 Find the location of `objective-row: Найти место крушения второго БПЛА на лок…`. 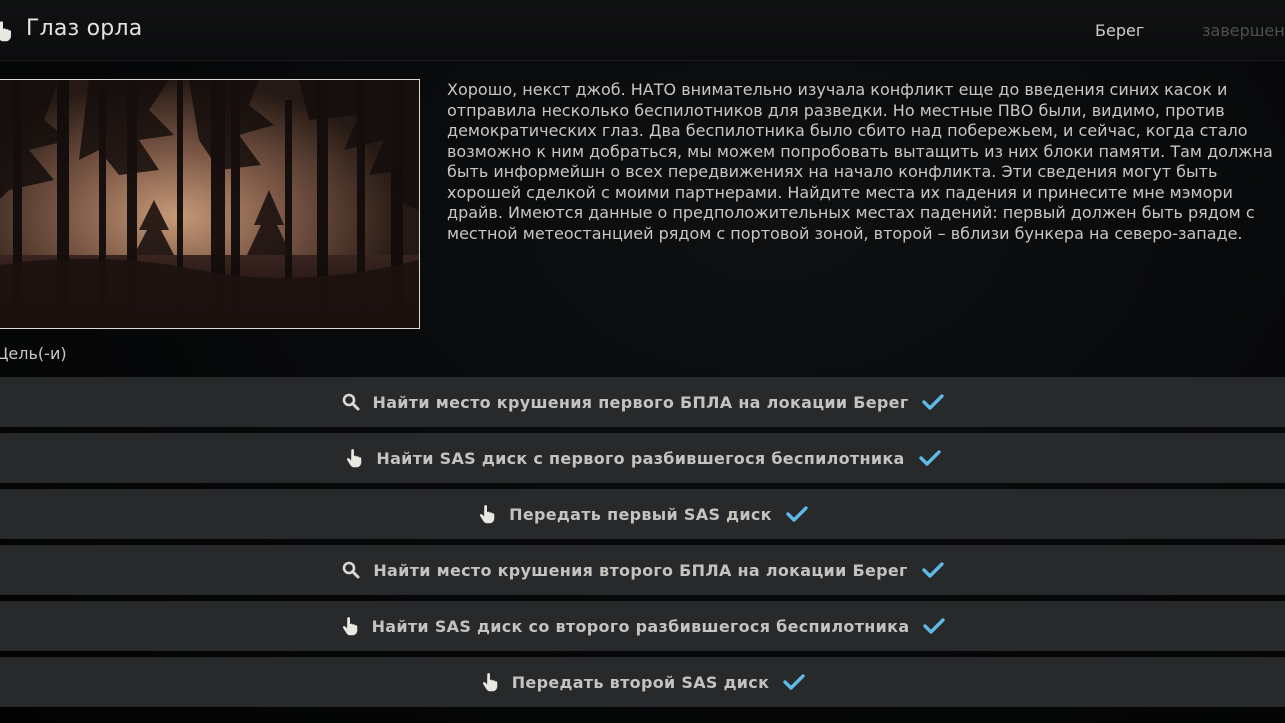

objective-row: Найти место крушения второго БПЛА на лок… is located at coordinates (642, 570).